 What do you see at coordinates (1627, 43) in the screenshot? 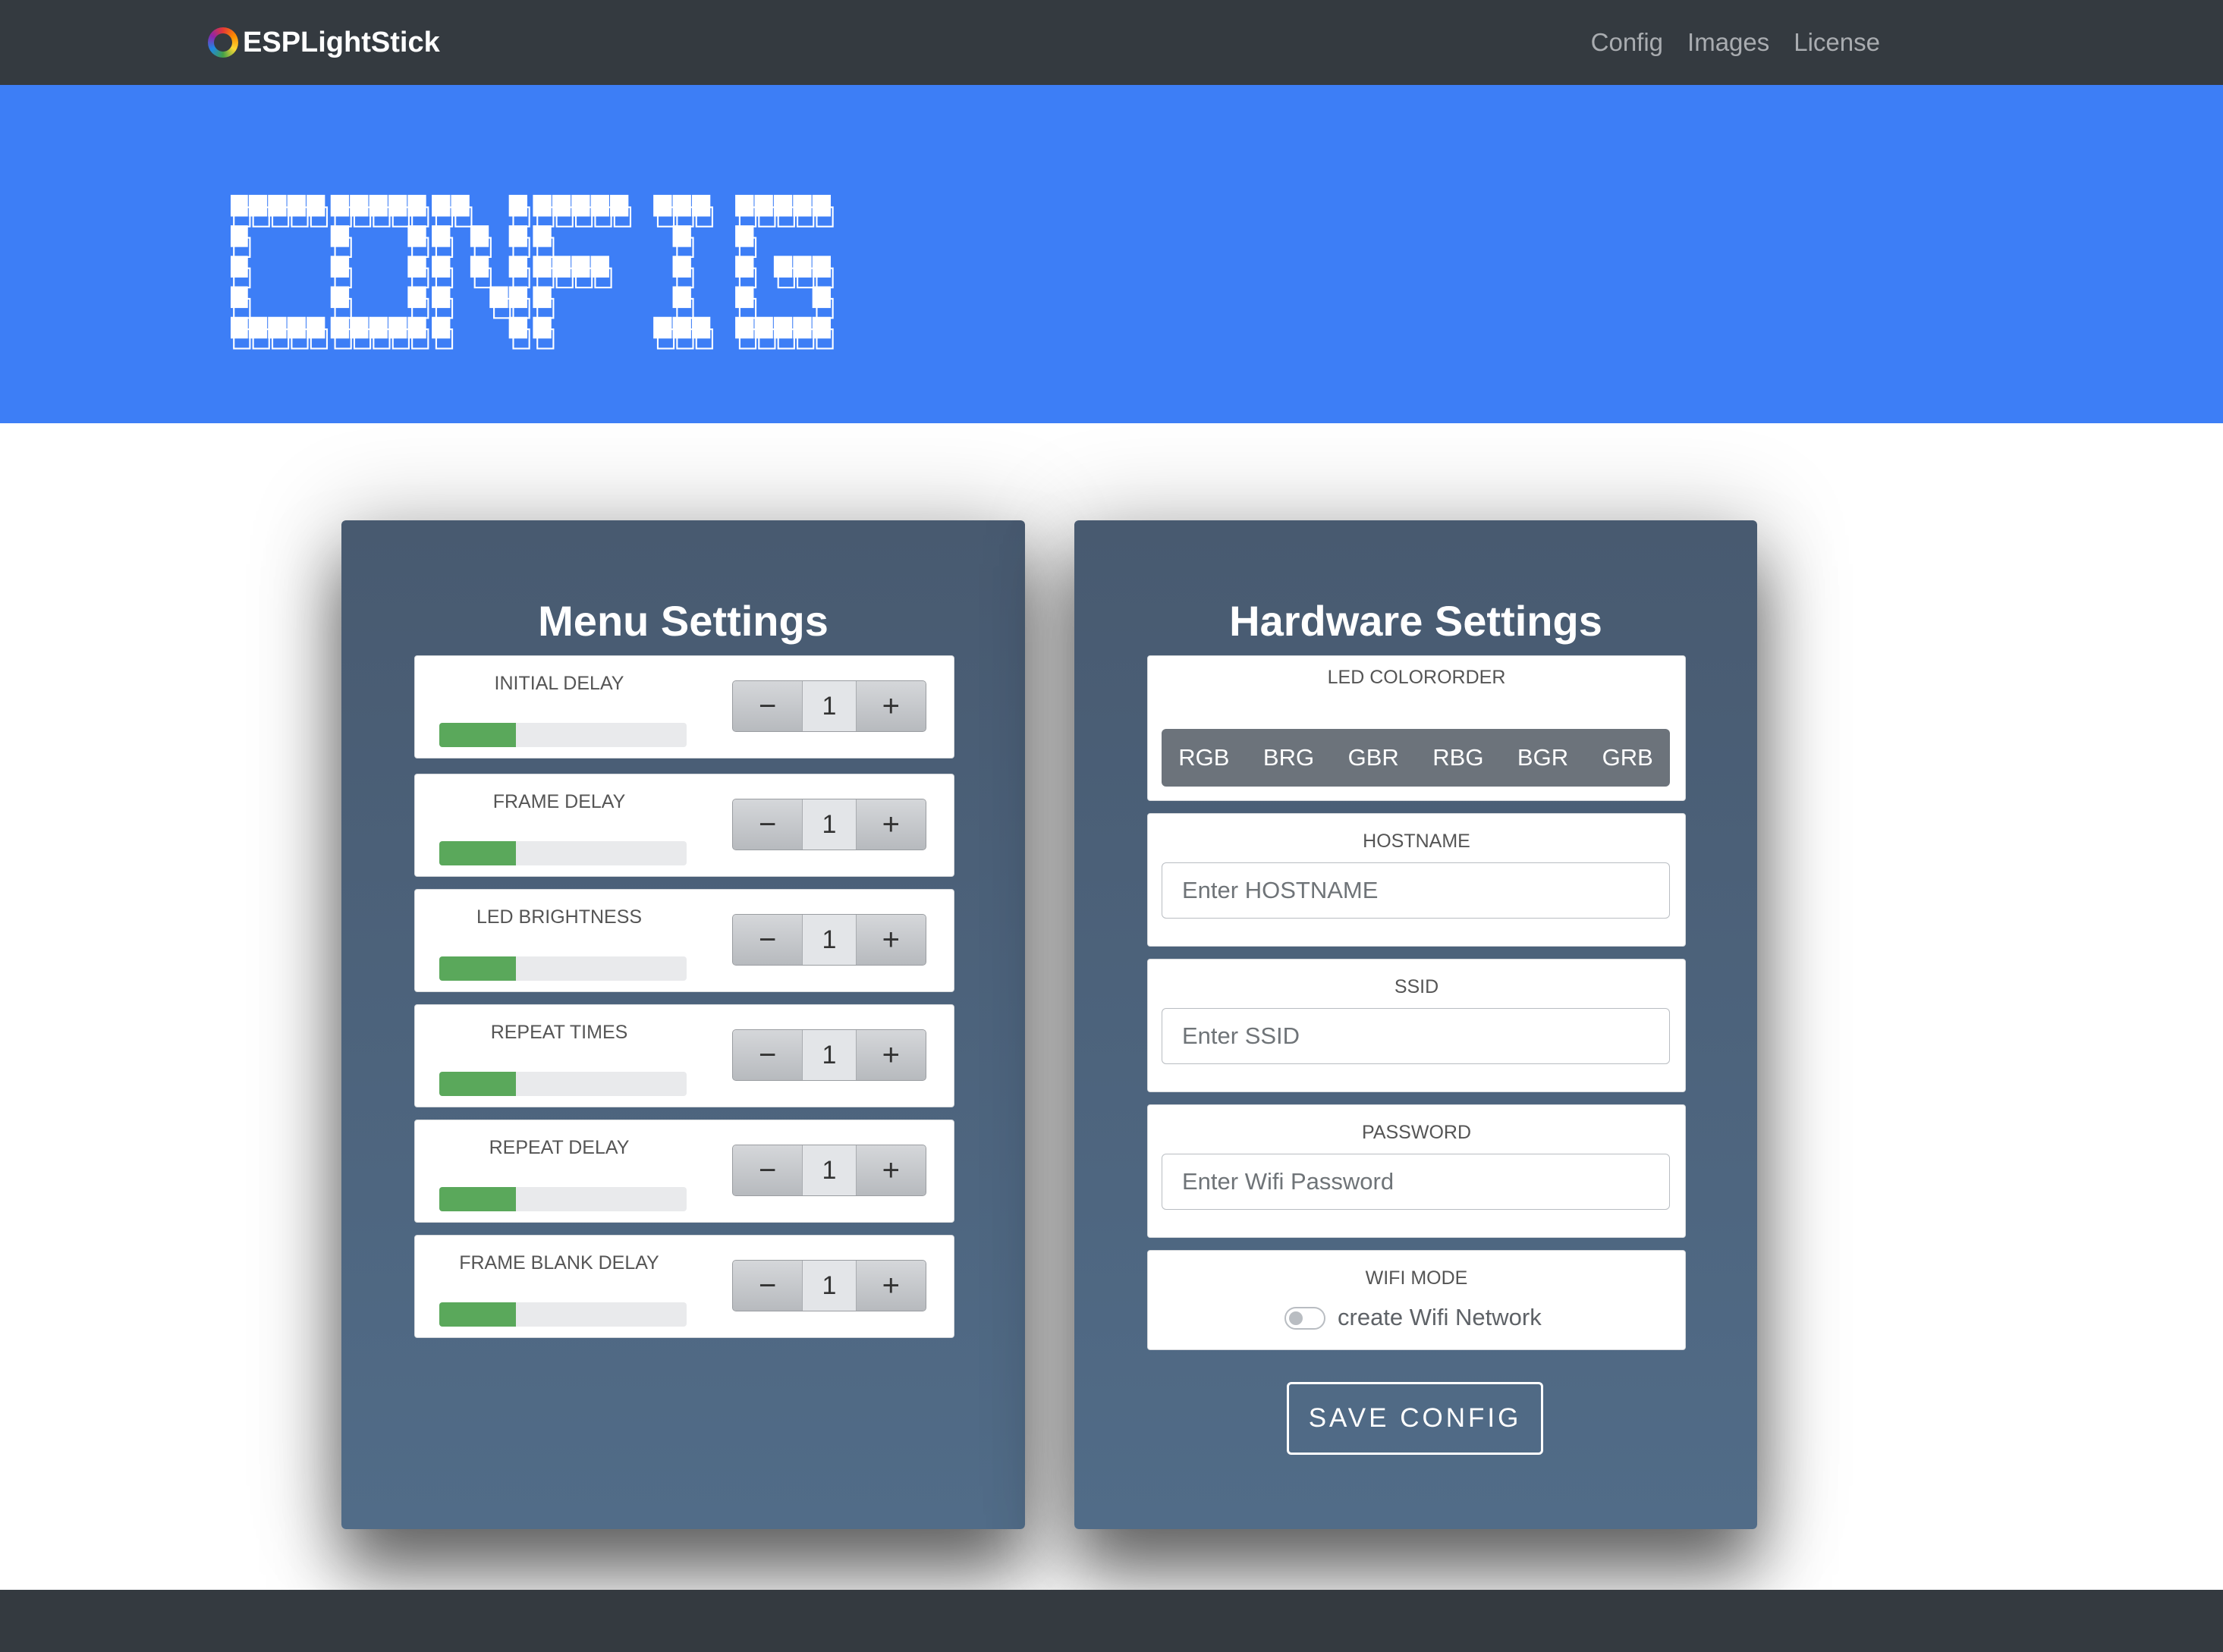
I see `nav-link-config: Config` at bounding box center [1627, 43].